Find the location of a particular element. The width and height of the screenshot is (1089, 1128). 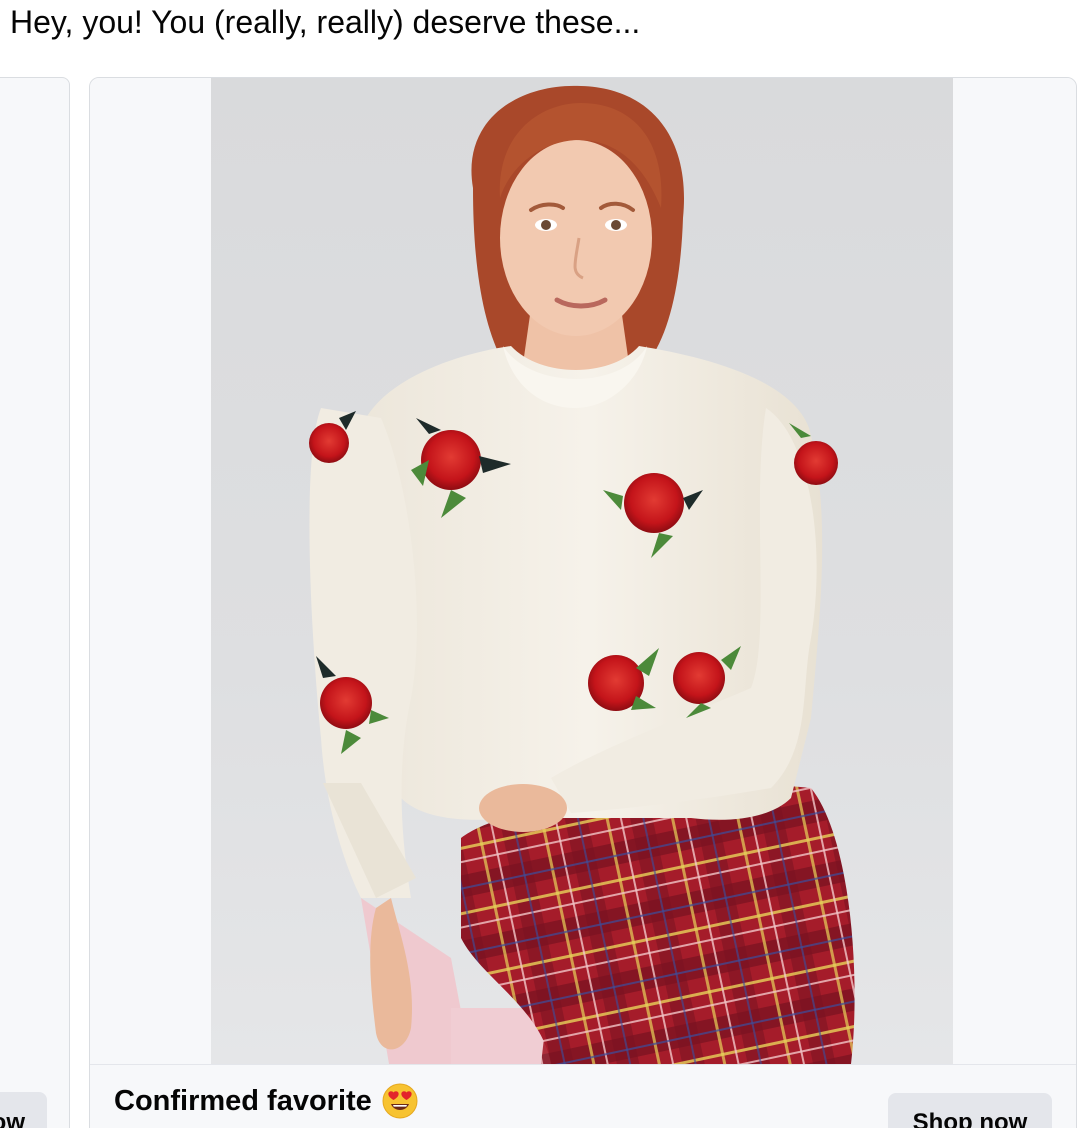

heart-eyes-emoji-icon is located at coordinates (400, 1101).